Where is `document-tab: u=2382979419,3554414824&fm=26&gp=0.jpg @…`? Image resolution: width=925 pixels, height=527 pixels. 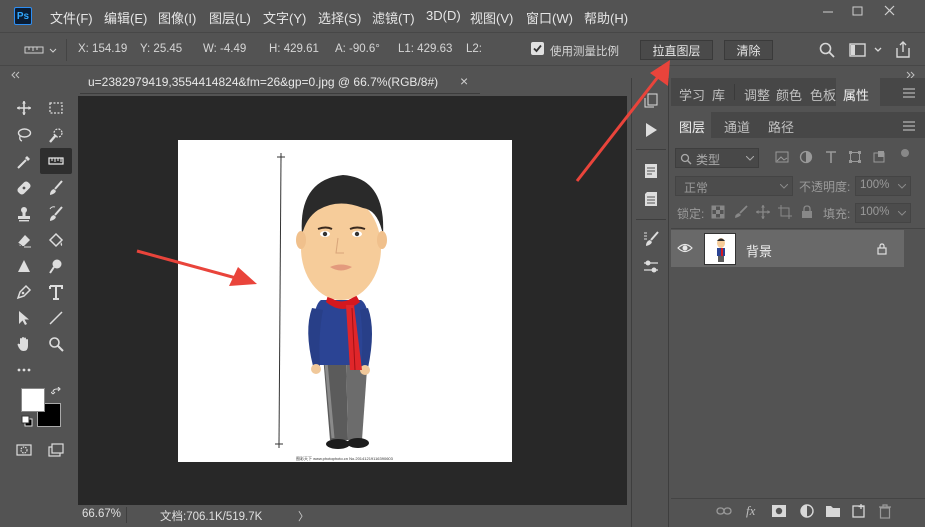 document-tab: u=2382979419,3554414824&fm=26&gp=0.jpg @… is located at coordinates (280, 82).